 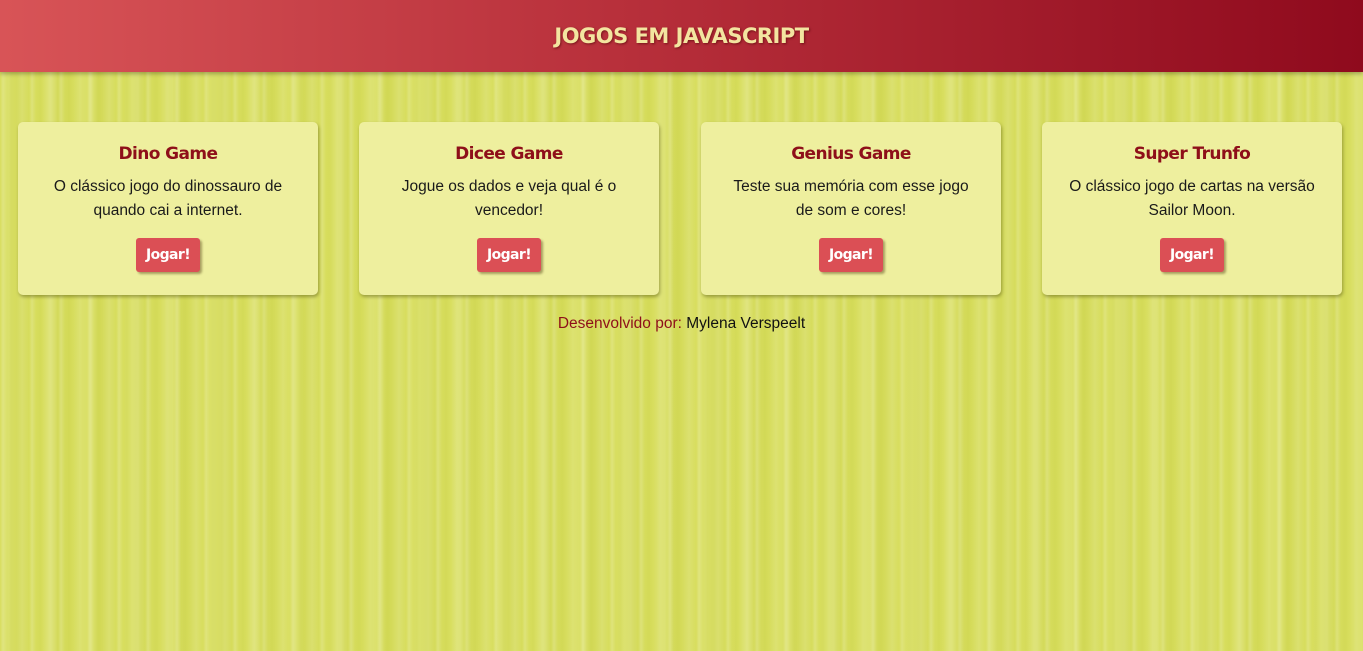 I want to click on card-title: Genius Game, so click(x=851, y=154).